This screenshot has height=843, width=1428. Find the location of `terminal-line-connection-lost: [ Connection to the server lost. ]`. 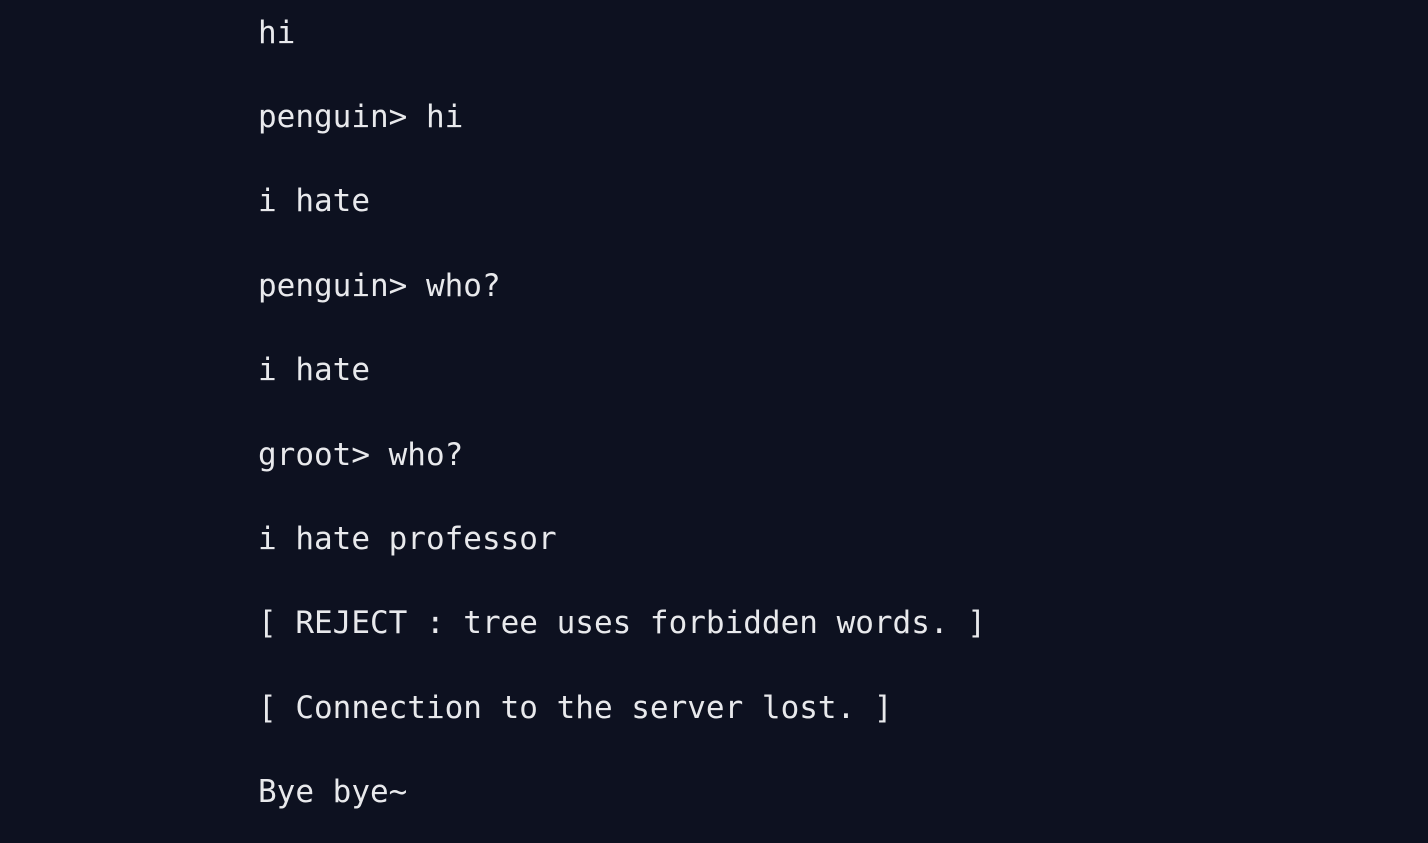

terminal-line-connection-lost: [ Connection to the server lost. ] is located at coordinates (575, 708).